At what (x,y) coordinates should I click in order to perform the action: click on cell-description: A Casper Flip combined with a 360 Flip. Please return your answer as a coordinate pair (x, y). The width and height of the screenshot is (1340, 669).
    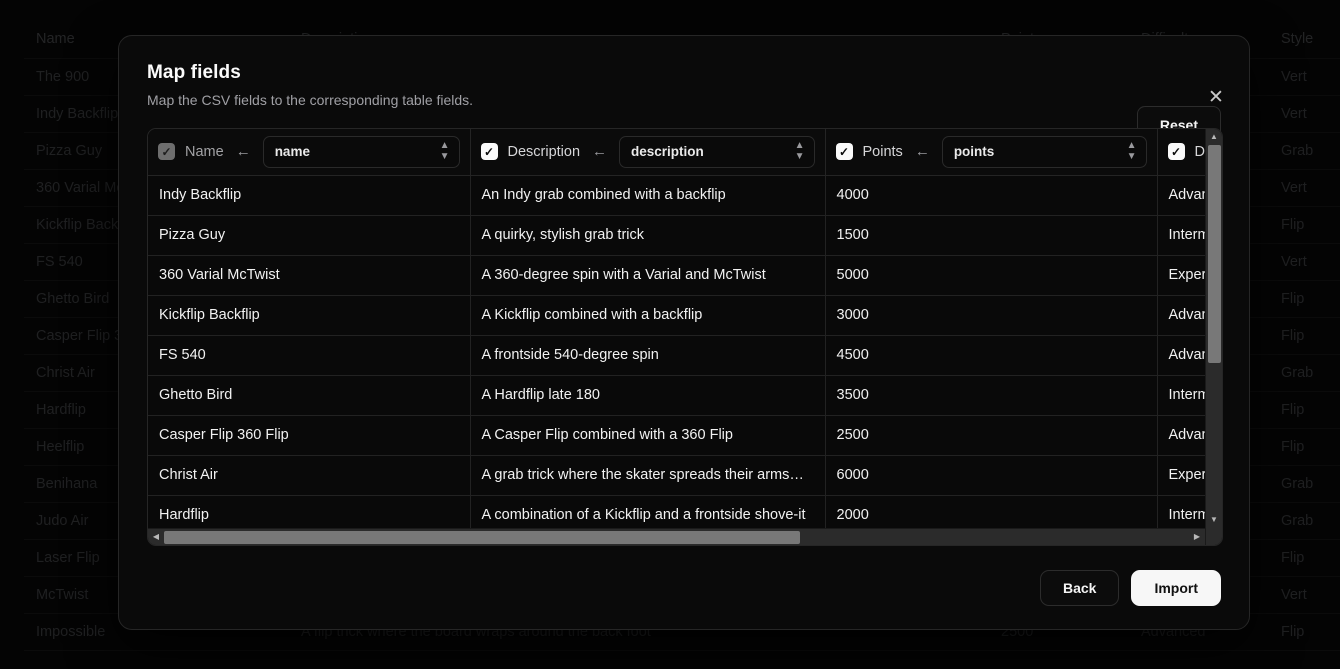
    Looking at the image, I should click on (648, 435).